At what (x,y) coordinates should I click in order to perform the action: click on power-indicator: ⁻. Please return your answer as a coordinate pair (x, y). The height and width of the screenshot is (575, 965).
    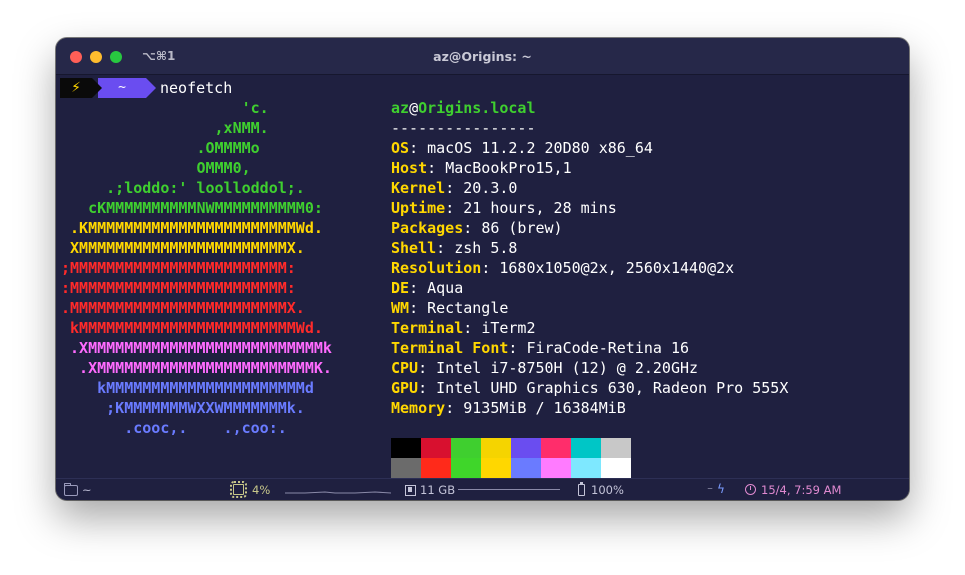
    Looking at the image, I should click on (710, 490).